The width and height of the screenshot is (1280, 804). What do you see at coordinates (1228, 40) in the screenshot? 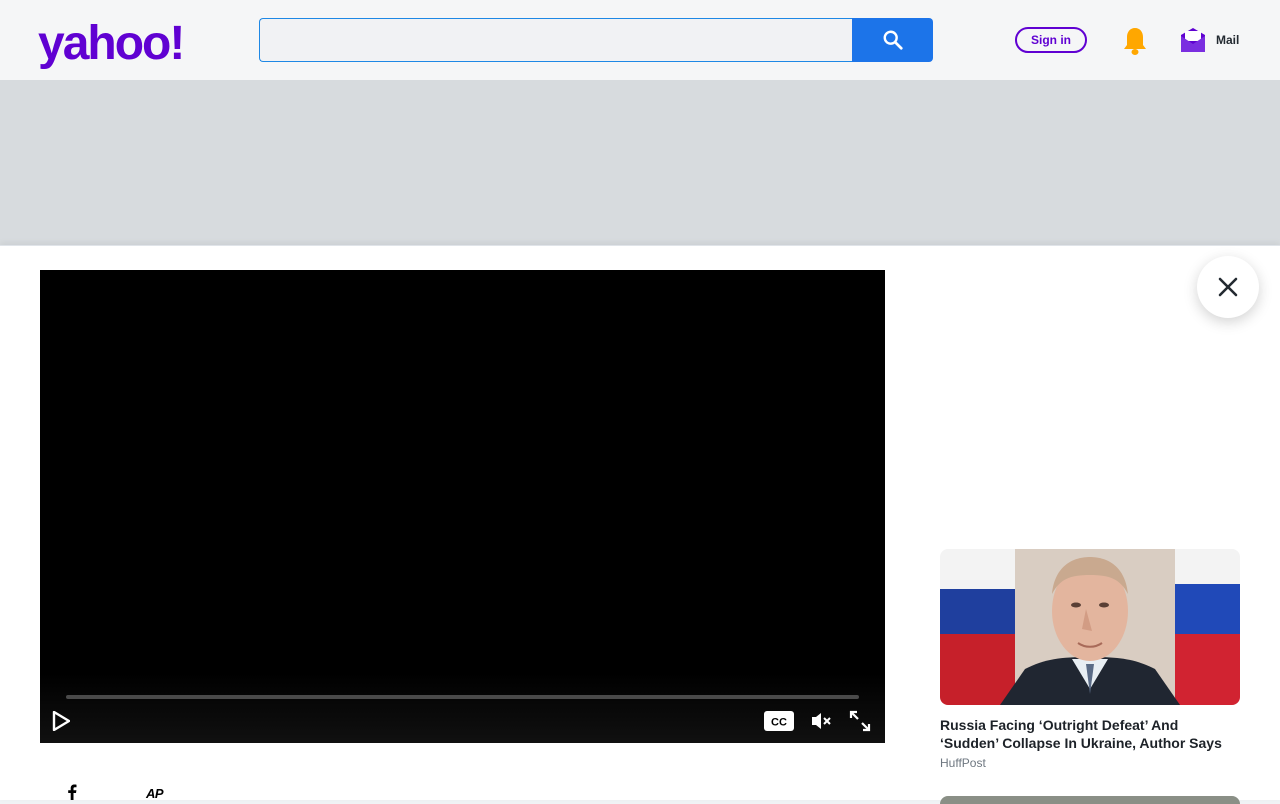
I see `mail-label: Mail` at bounding box center [1228, 40].